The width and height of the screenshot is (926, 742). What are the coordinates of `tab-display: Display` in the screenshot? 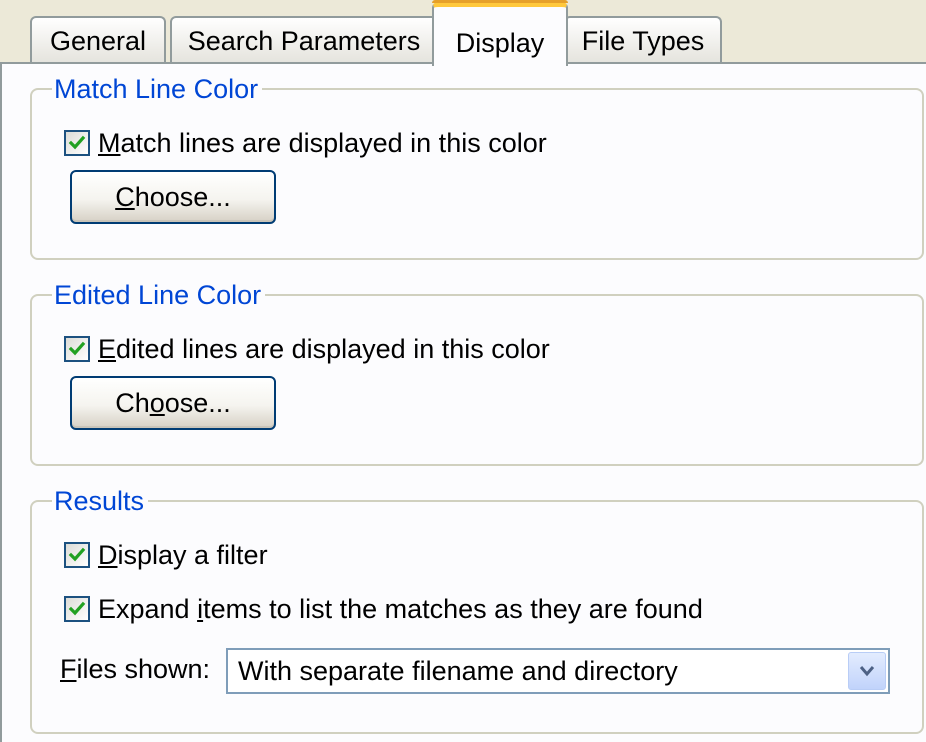 It's located at (500, 33).